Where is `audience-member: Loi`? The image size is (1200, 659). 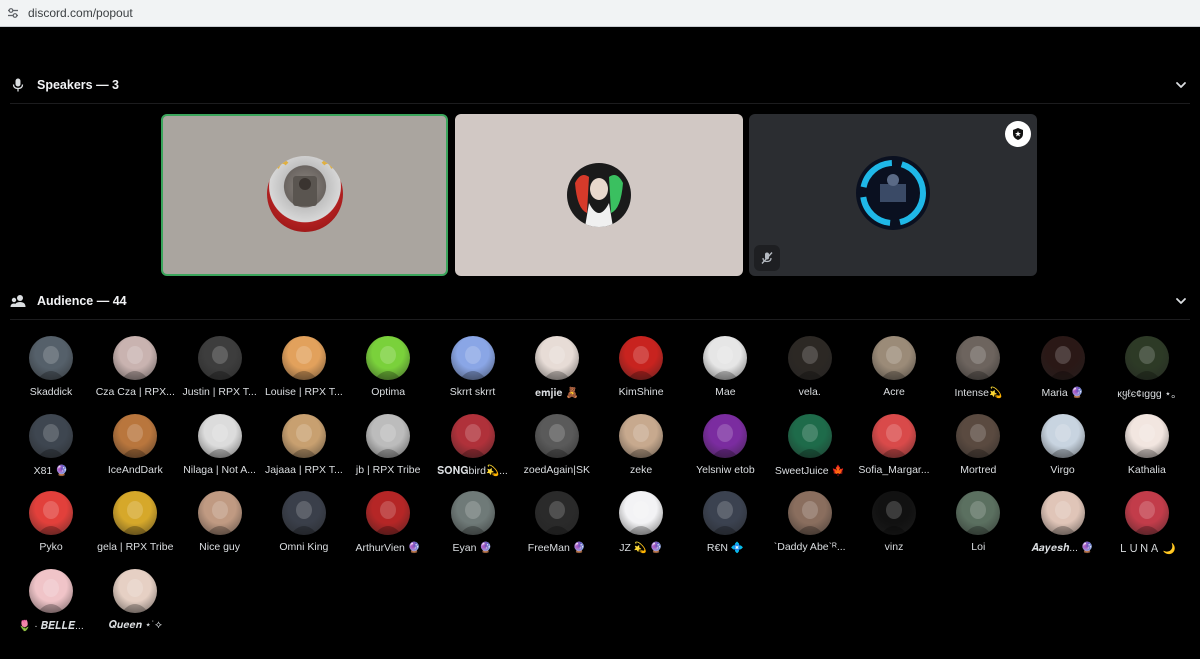
audience-member: Loi is located at coordinates (978, 520).